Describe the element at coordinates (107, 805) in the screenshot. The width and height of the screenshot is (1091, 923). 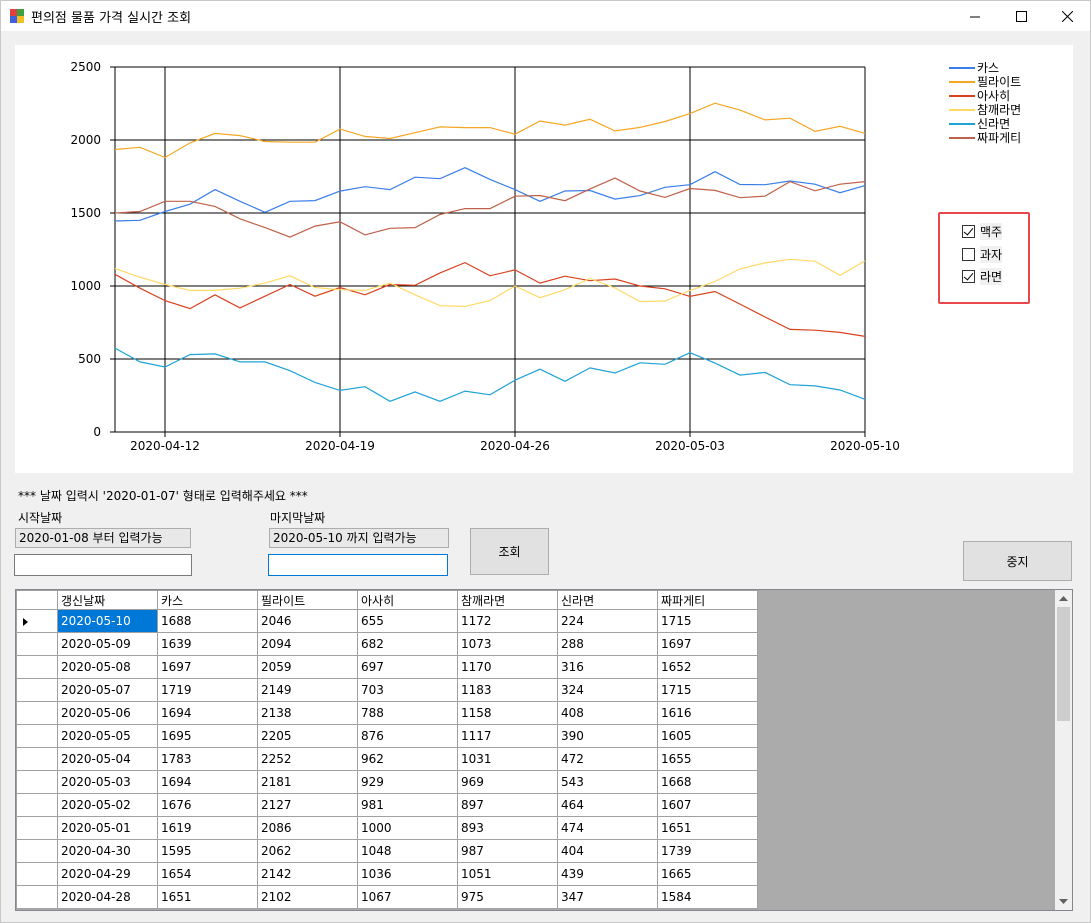
I see `table-cell: 2020-05-02` at that location.